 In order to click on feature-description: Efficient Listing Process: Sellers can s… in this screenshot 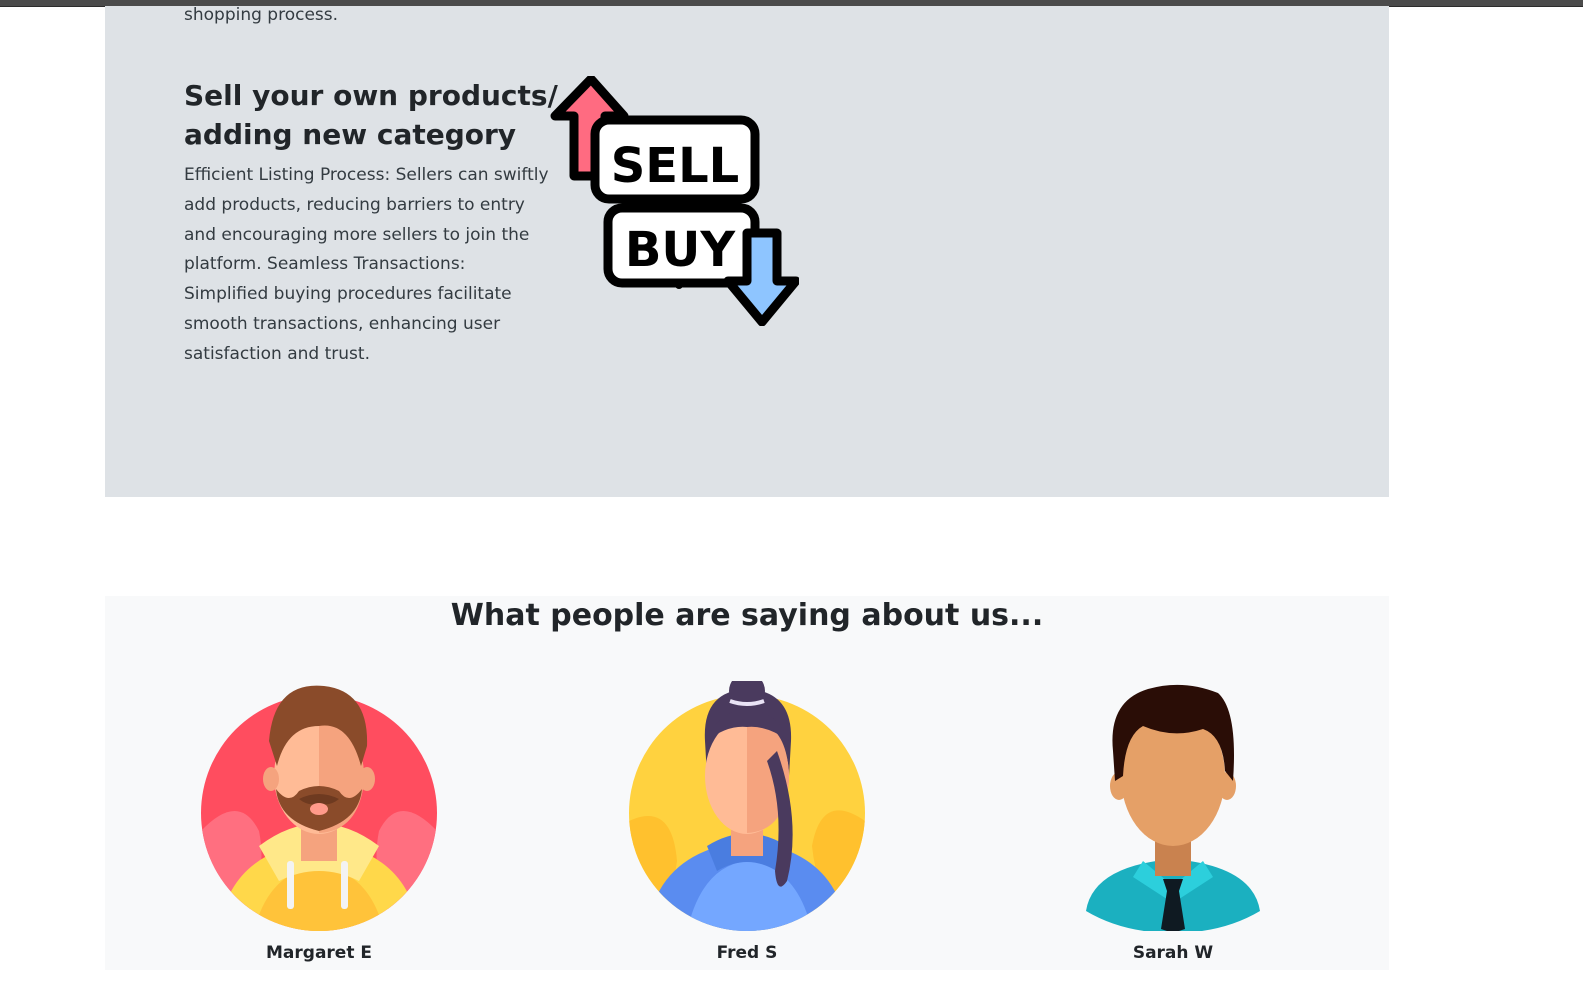, I will do `click(366, 264)`.